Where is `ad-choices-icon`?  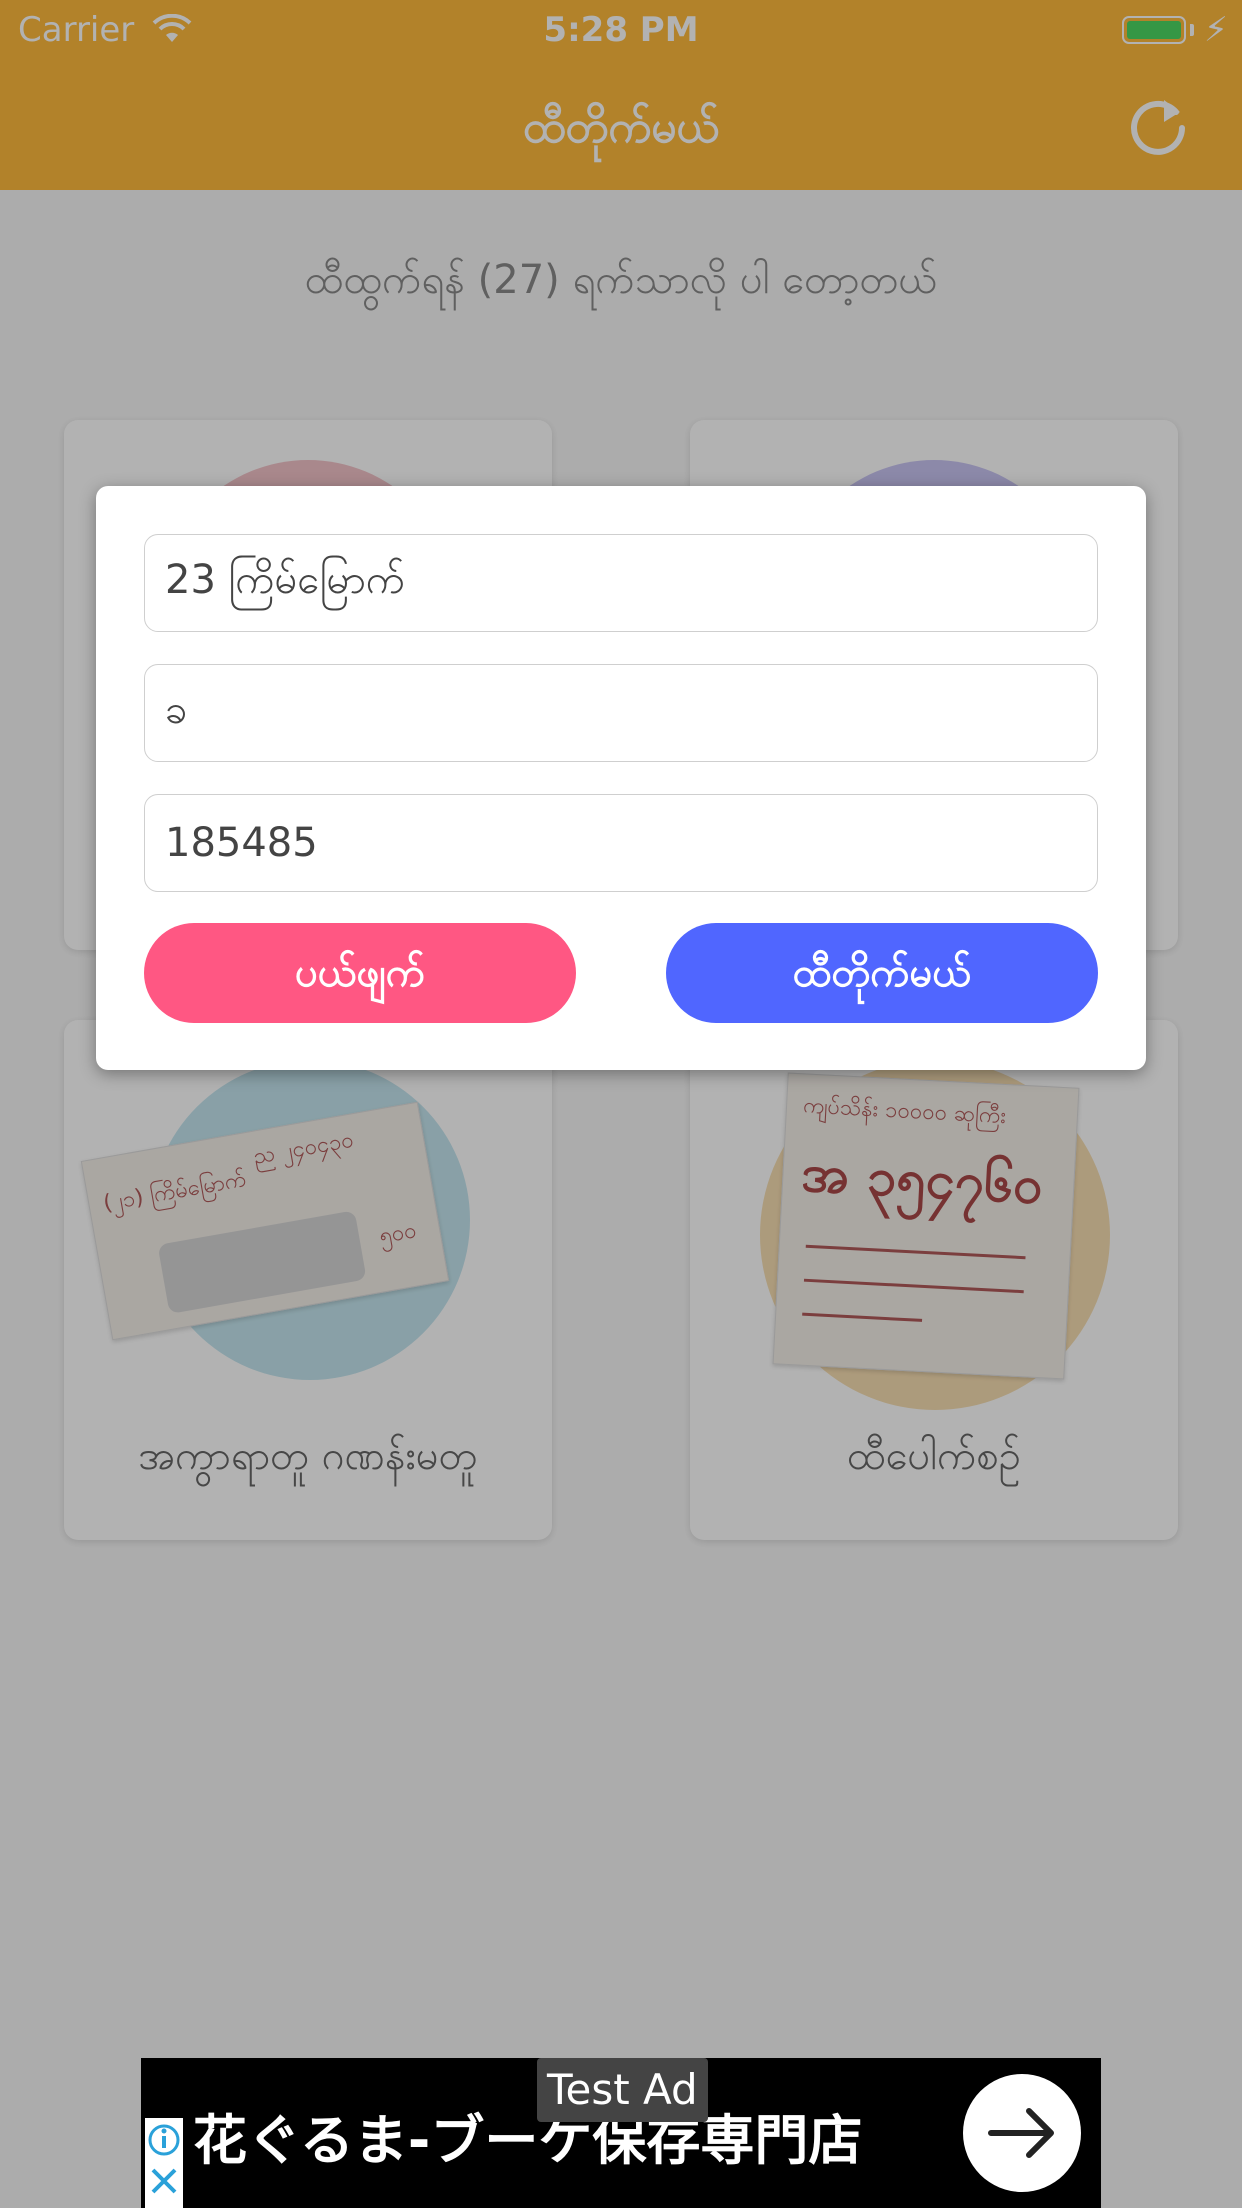 ad-choices-icon is located at coordinates (164, 2163).